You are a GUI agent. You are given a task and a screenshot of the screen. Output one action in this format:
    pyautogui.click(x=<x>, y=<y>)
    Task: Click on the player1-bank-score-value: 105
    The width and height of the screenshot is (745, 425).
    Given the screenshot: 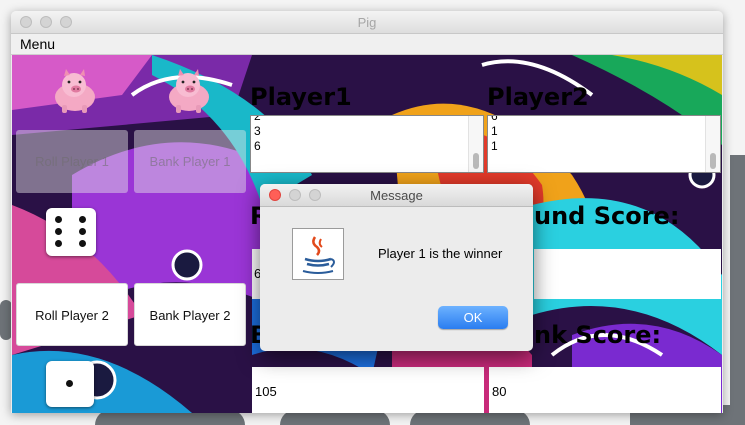 What is the action you would take?
    pyautogui.click(x=266, y=391)
    